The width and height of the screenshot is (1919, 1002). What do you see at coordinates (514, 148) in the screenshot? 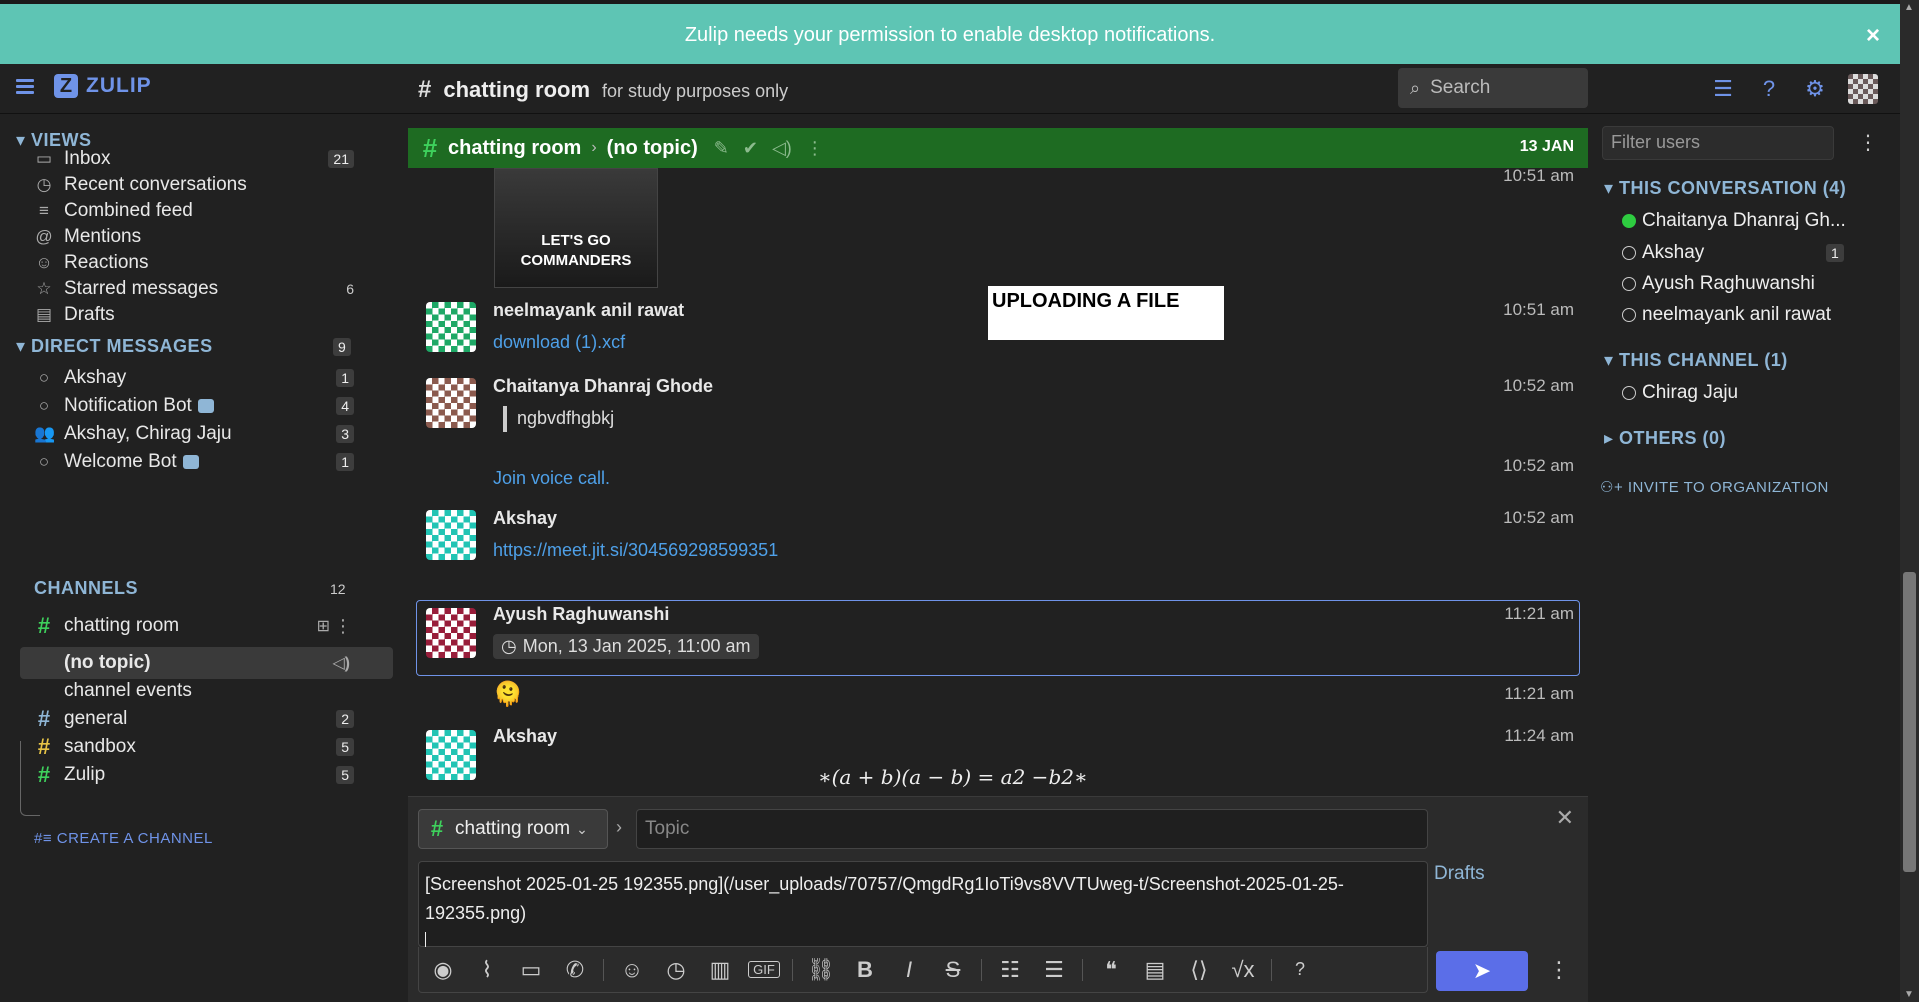
I see `recipient-channel: chatting room` at bounding box center [514, 148].